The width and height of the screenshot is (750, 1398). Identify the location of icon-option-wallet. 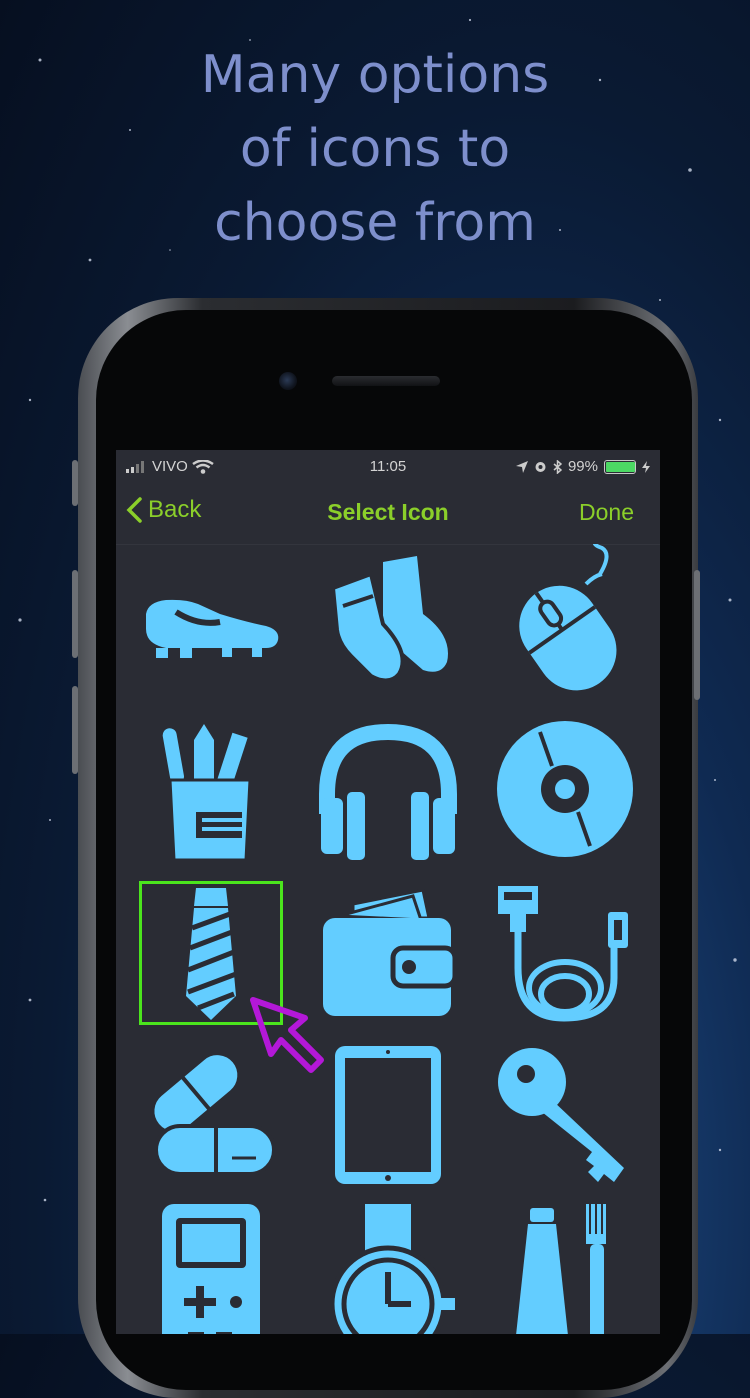
(388, 953).